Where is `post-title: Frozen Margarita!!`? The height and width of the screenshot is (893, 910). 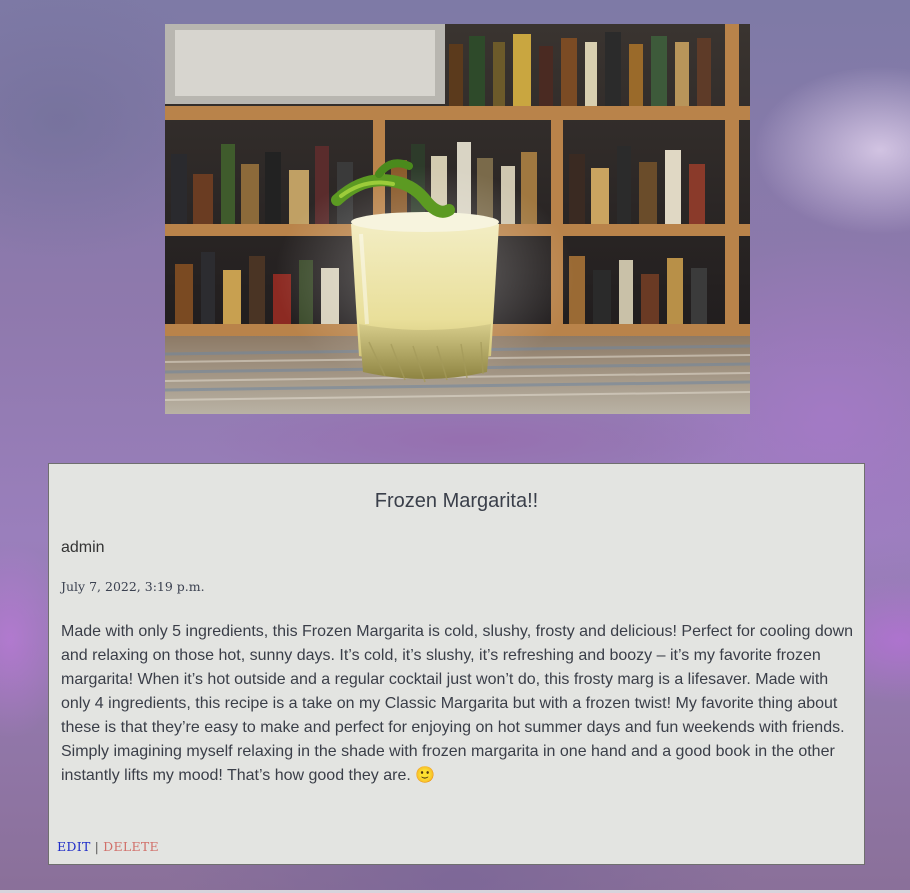 post-title: Frozen Margarita!! is located at coordinates (456, 501).